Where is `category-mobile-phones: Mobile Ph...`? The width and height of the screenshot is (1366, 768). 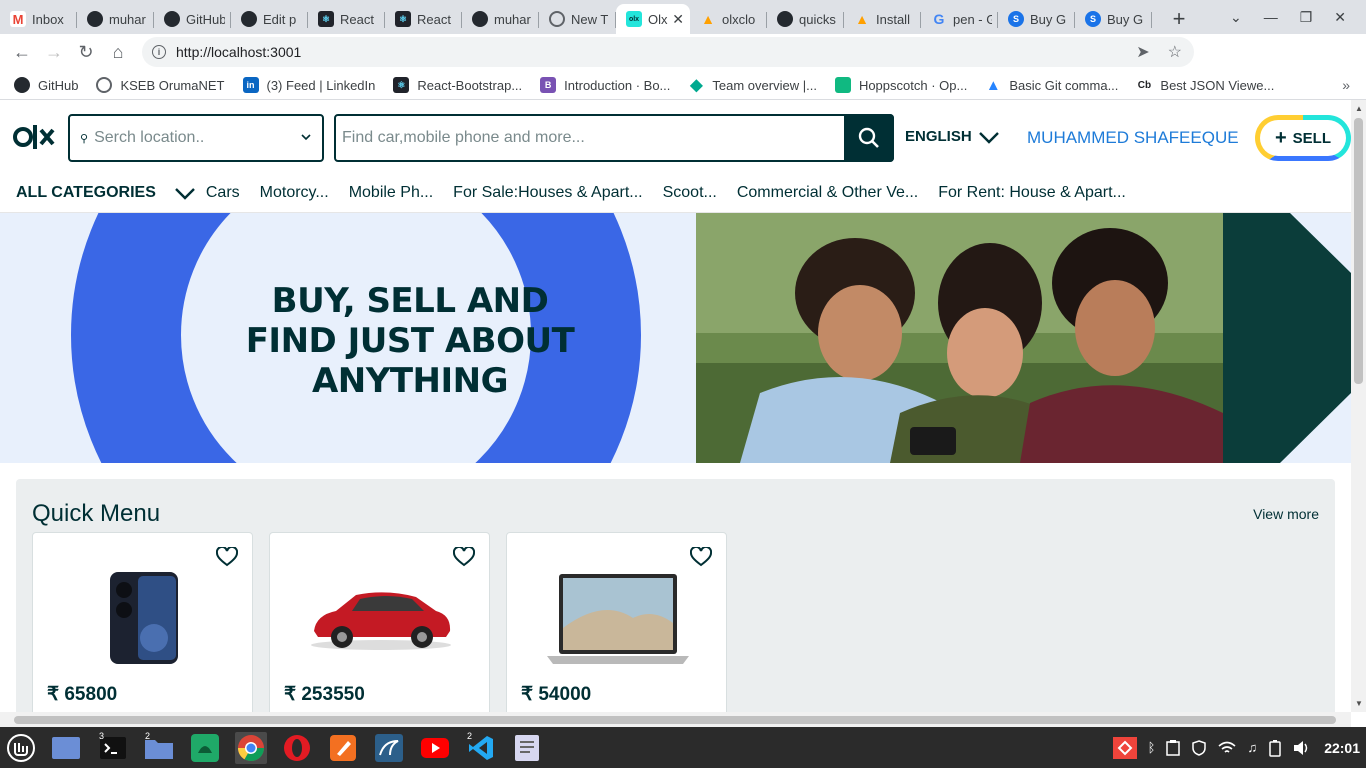
category-mobile-phones: Mobile Ph... is located at coordinates (391, 193).